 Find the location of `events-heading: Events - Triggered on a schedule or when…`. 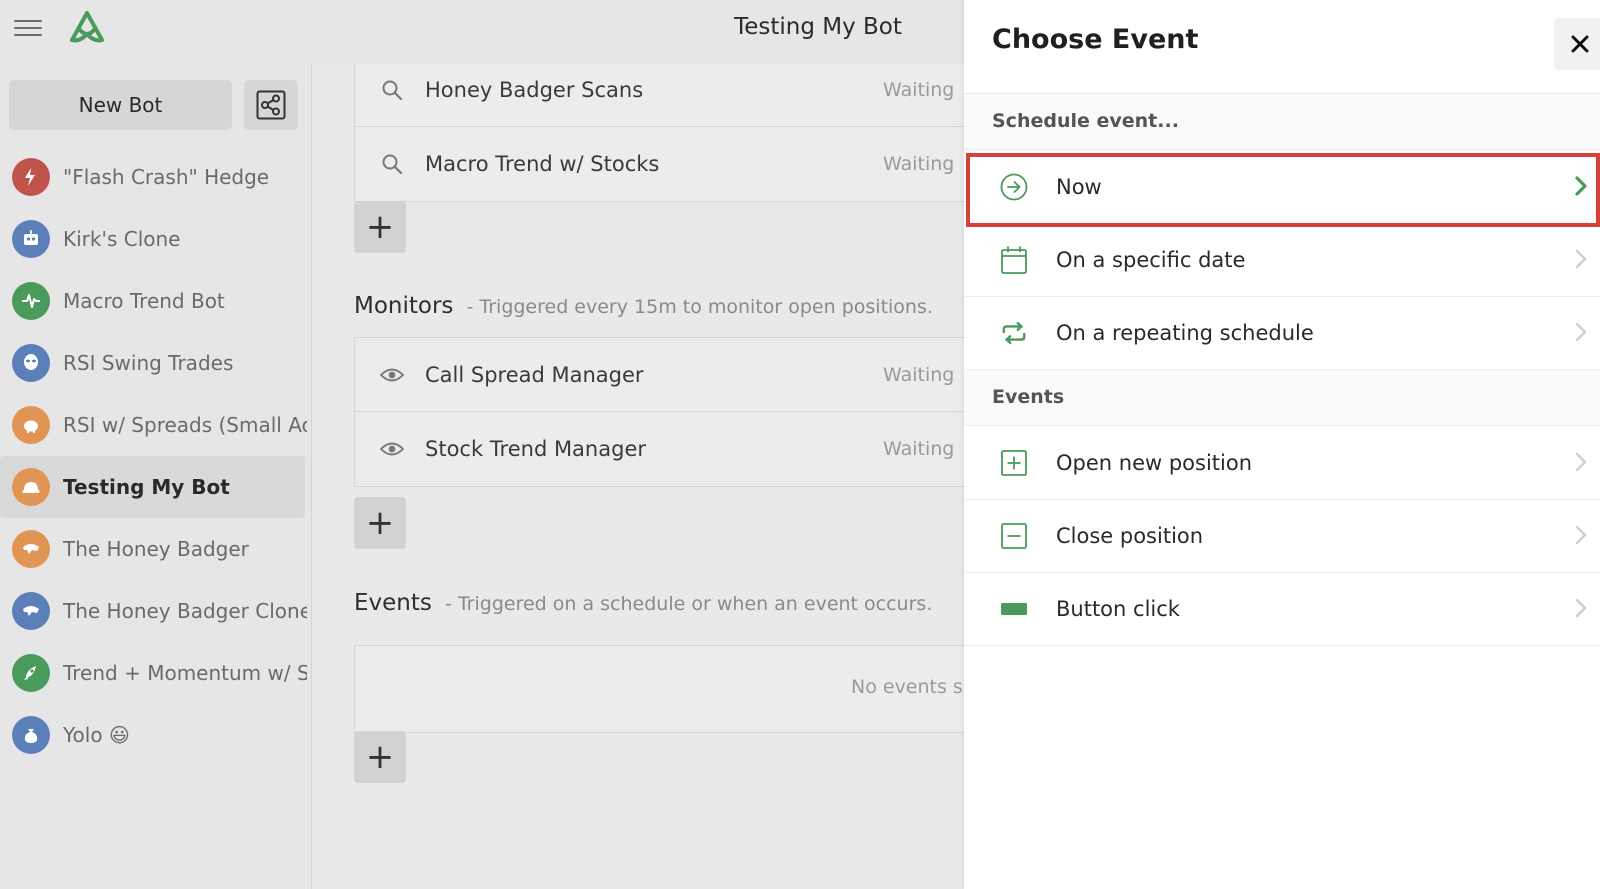

events-heading: Events - Triggered on a schedule or when… is located at coordinates (643, 603).